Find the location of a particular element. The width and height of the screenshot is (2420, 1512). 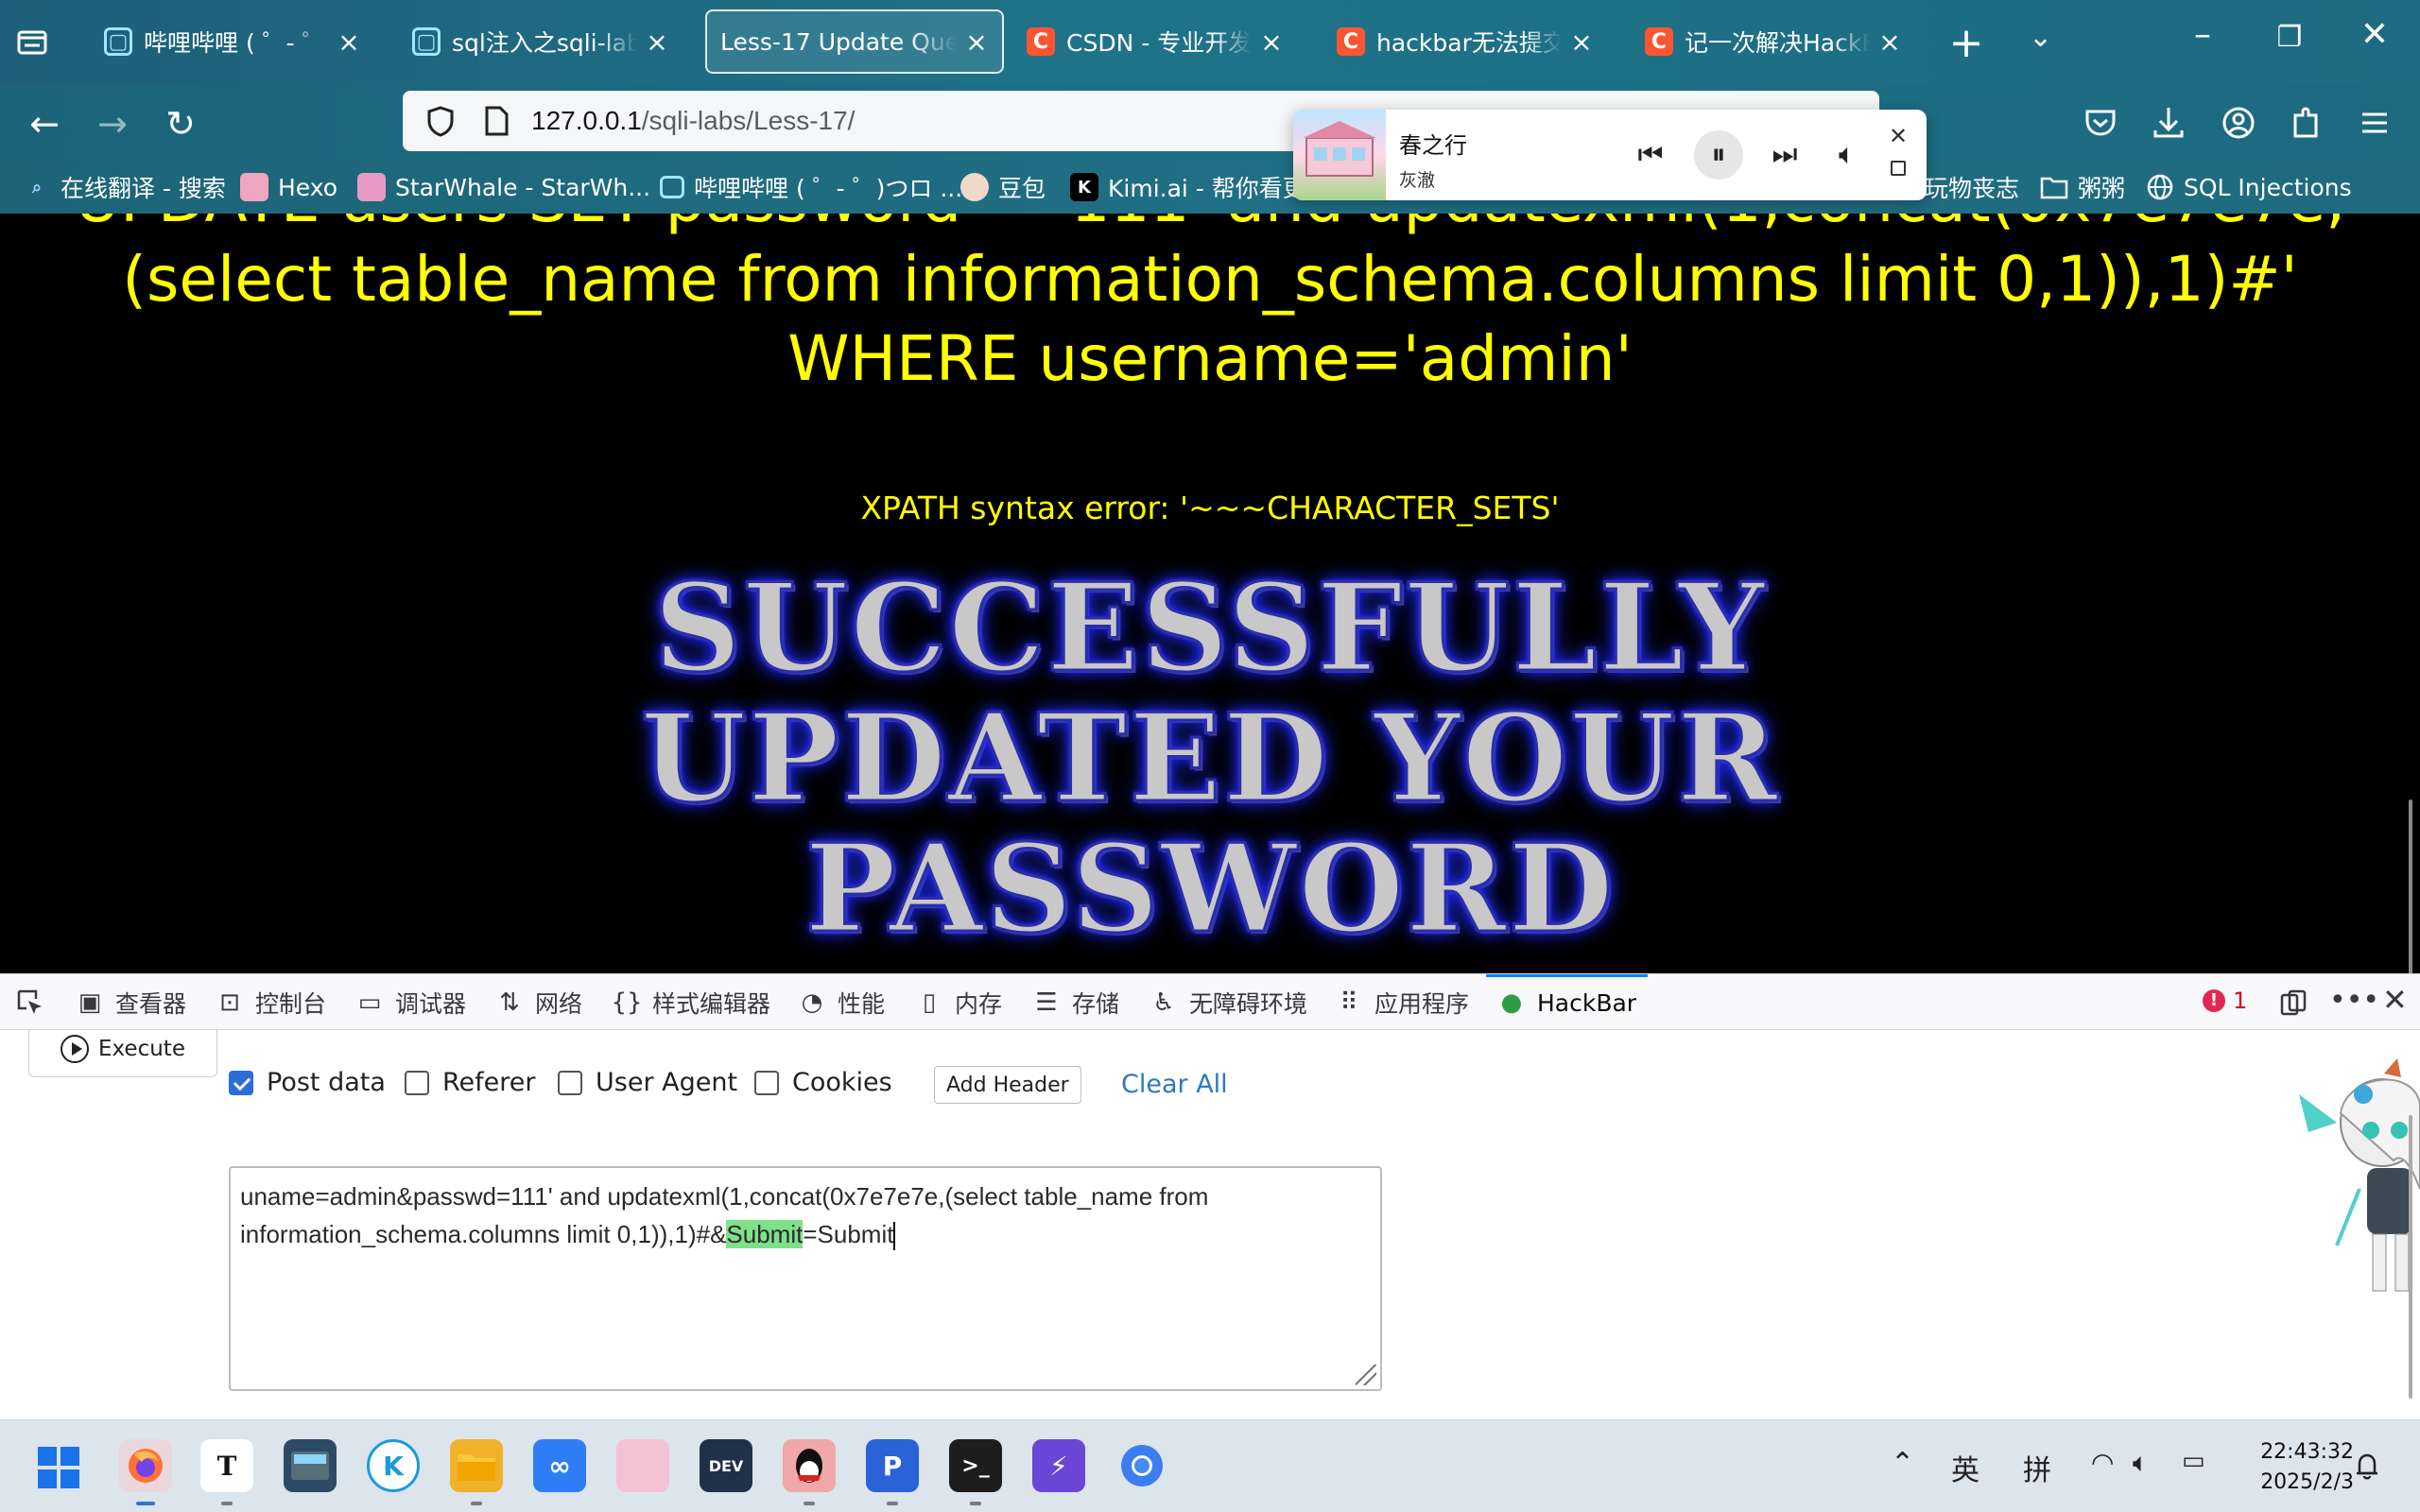

user-agent-checkbox: User Agent is located at coordinates (647, 1082).